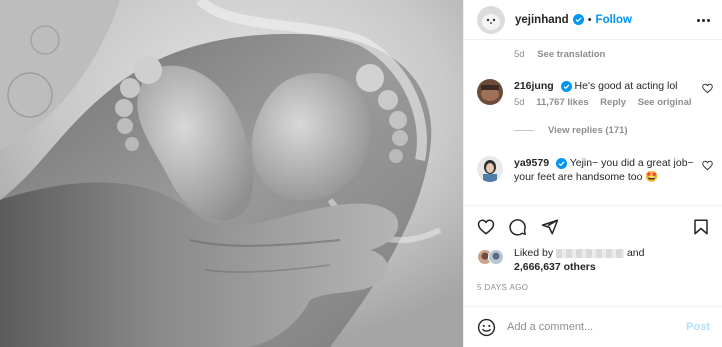  Describe the element at coordinates (486, 227) in the screenshot. I see `heart-icon` at that location.